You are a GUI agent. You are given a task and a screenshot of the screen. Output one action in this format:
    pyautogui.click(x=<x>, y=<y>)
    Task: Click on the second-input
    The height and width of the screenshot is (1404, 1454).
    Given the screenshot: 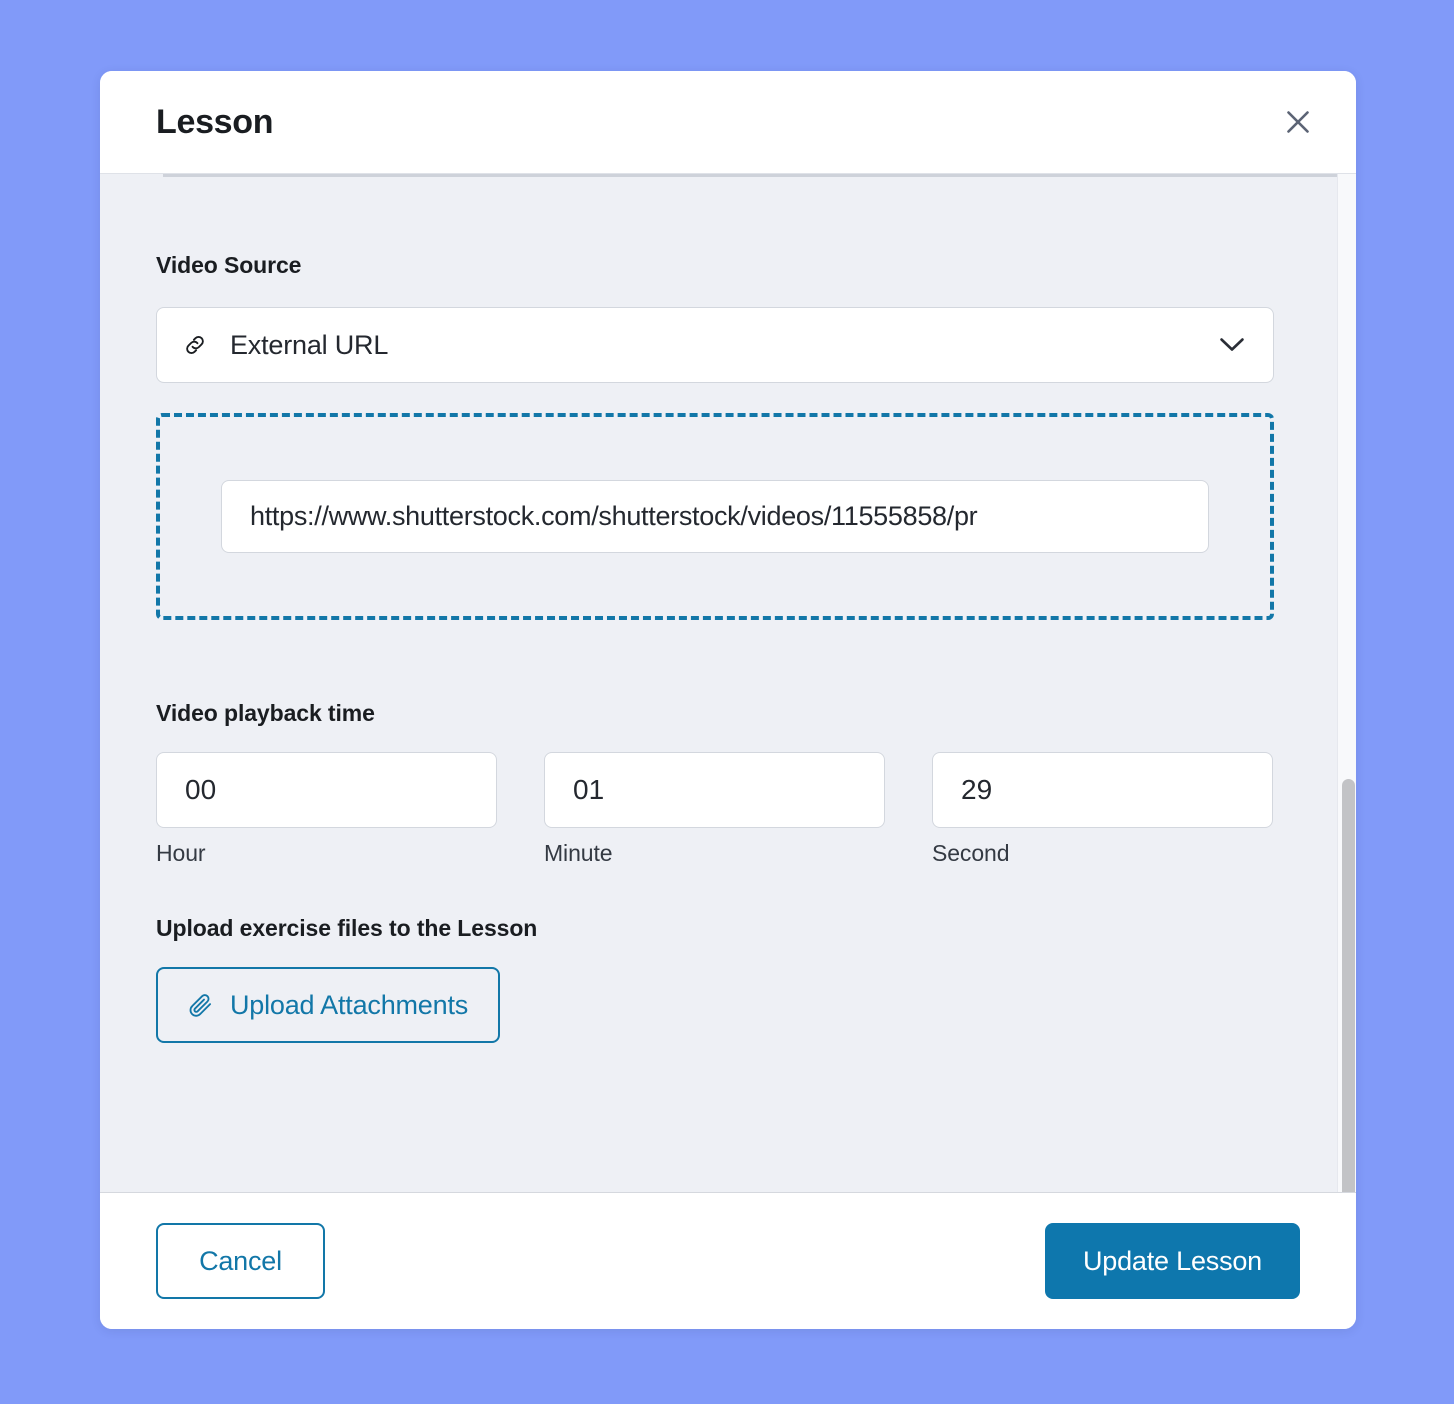 What is the action you would take?
    pyautogui.click(x=1102, y=790)
    